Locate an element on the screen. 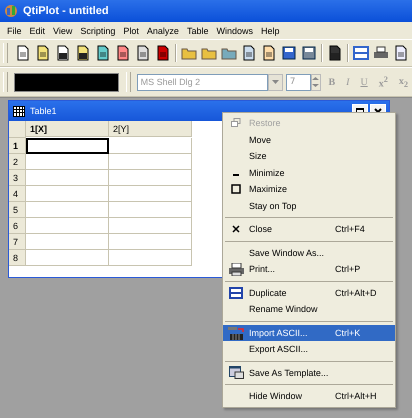 This screenshot has height=418, width=412. spin-arrows-icon is located at coordinates (316, 82).